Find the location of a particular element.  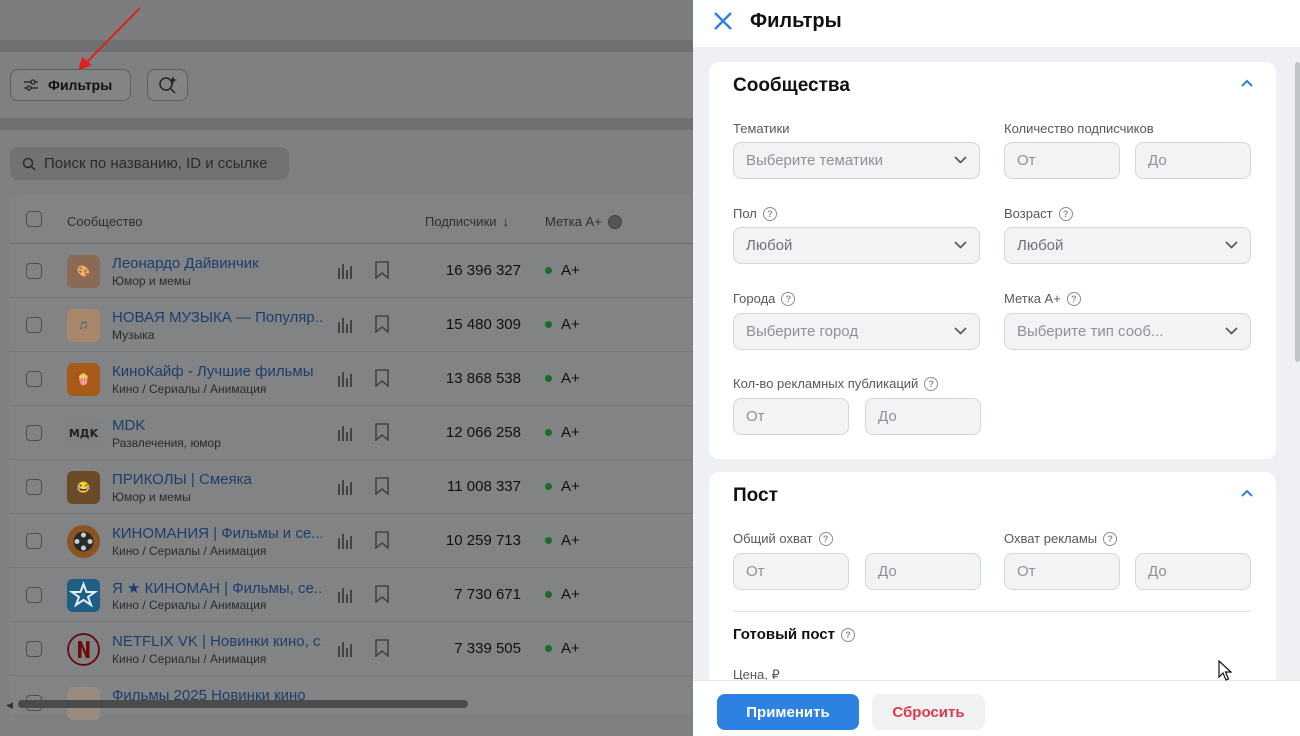

table-row: MДK MDK Развлечения, юмор 12 066 258 A+ is located at coordinates (351, 433).